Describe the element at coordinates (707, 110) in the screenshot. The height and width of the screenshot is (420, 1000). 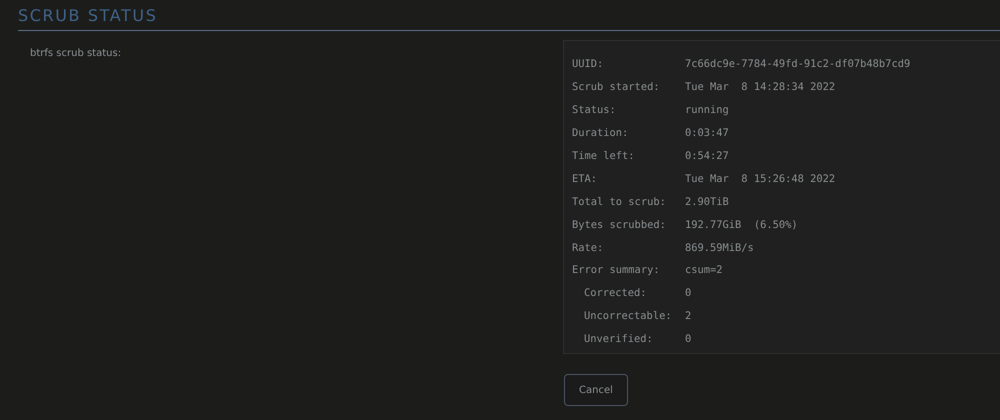
I see `status-value: running` at that location.